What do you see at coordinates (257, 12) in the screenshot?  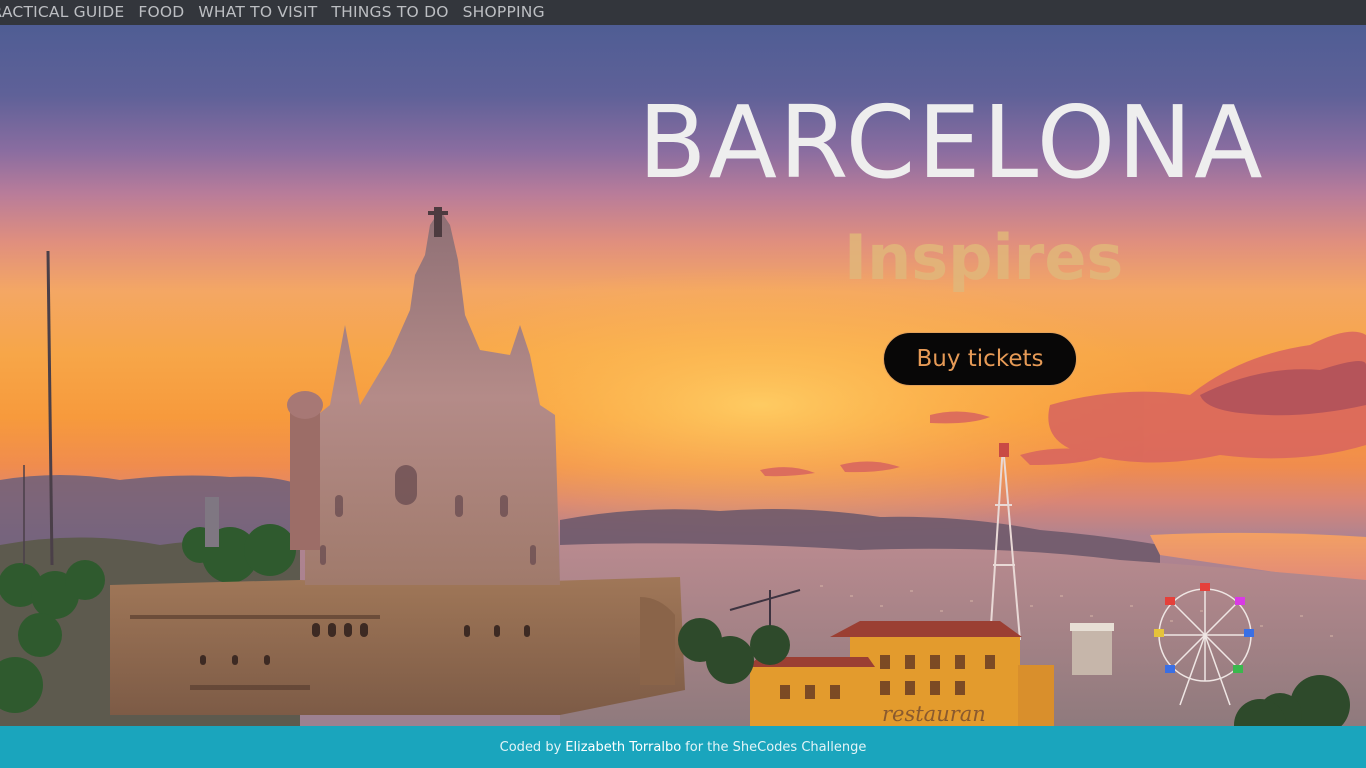 I see `nav-item-what-to-visit: WHAT TO VISIT` at bounding box center [257, 12].